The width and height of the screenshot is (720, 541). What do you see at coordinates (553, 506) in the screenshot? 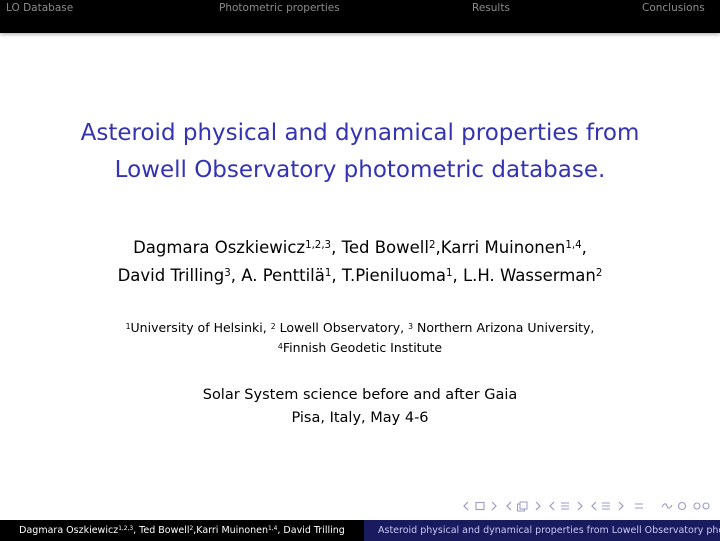
I see `prev-section-icon` at bounding box center [553, 506].